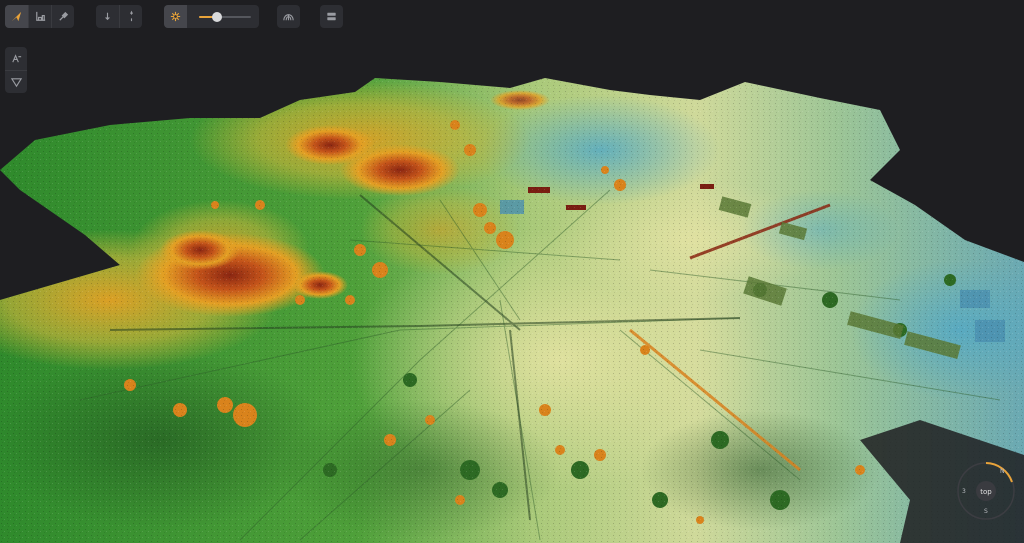  I want to click on tool-group-vertical-move, so click(119, 16).